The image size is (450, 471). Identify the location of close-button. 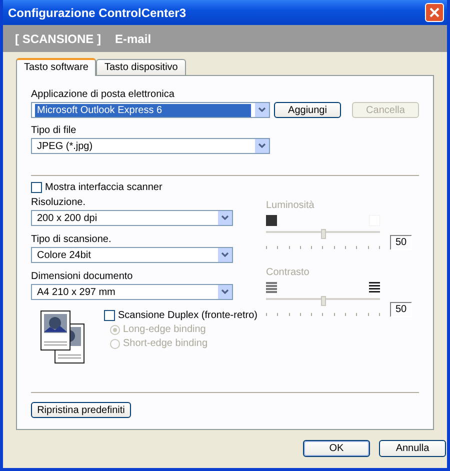
(434, 12).